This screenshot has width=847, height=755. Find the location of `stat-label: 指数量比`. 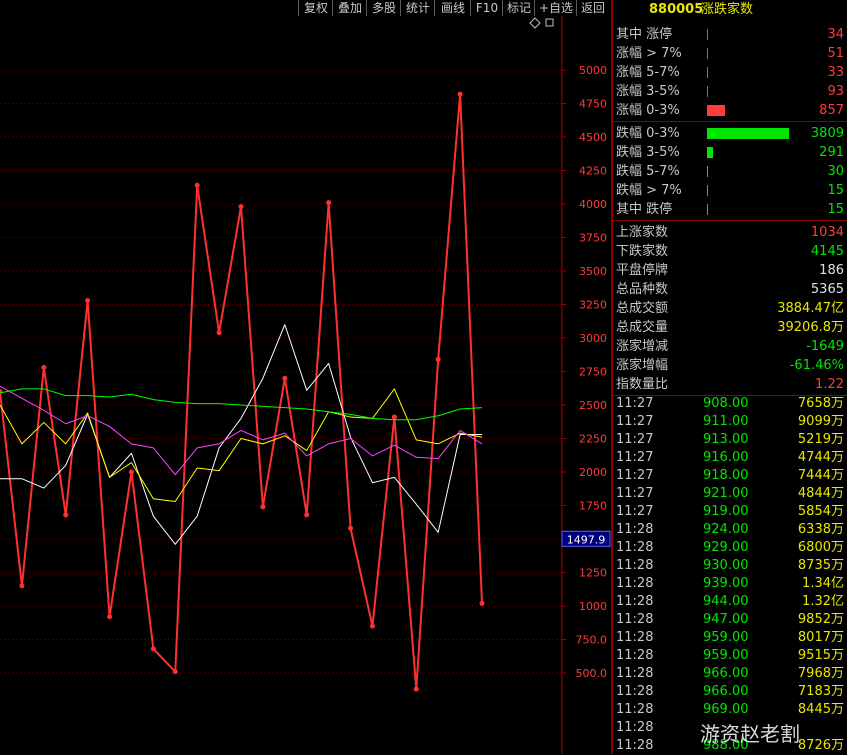

stat-label: 指数量比 is located at coordinates (642, 384).